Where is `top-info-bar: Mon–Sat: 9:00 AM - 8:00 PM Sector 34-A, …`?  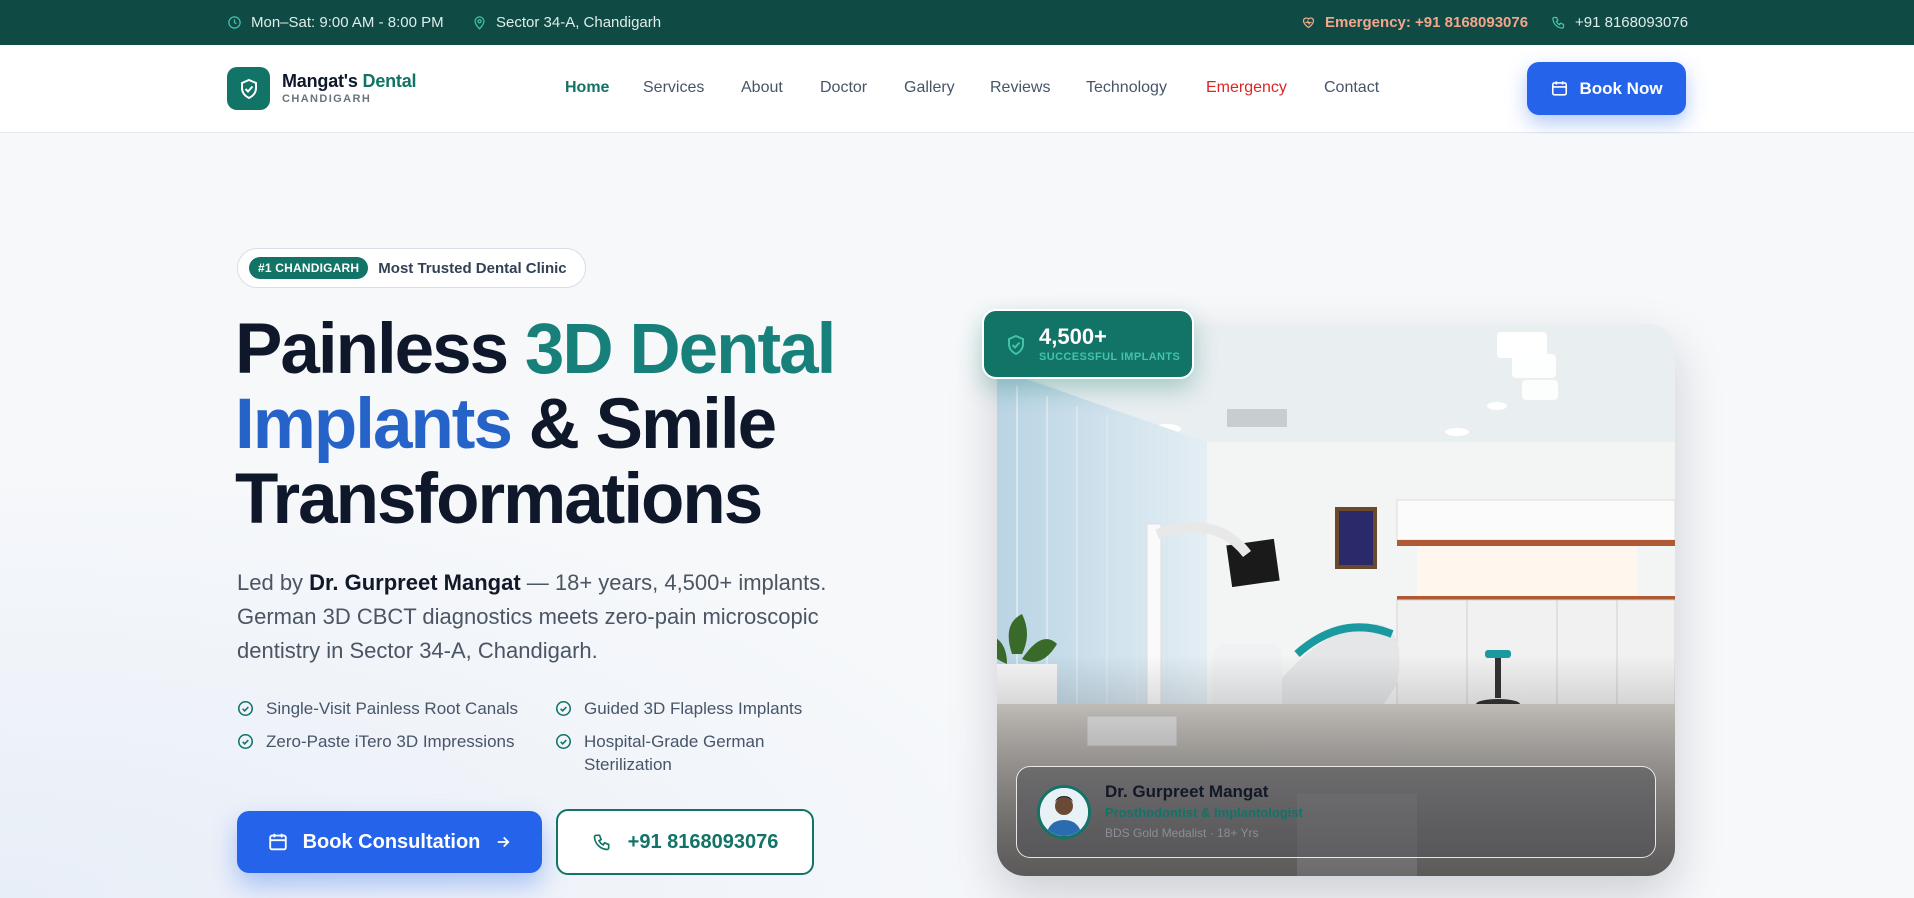 top-info-bar: Mon–Sat: 9:00 AM - 8:00 PM Sector 34-A, … is located at coordinates (957, 22).